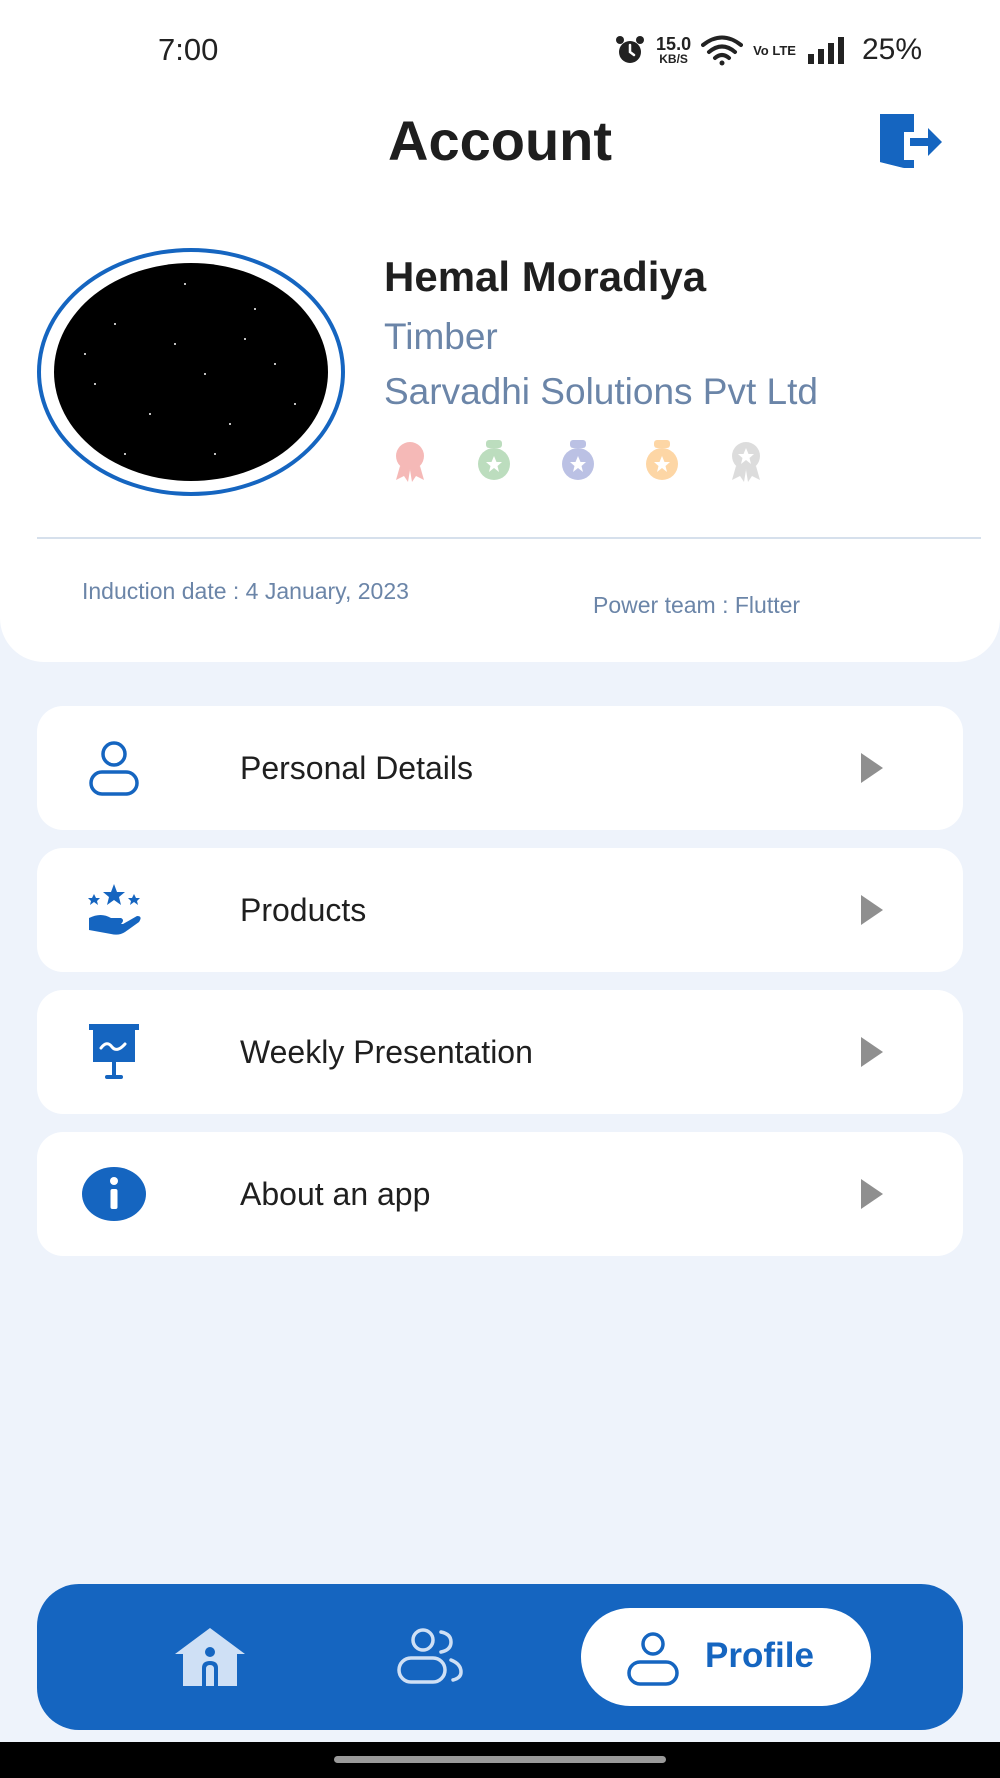  I want to click on user-company: Sarvadhi Solutions Pvt Ltd, so click(601, 391).